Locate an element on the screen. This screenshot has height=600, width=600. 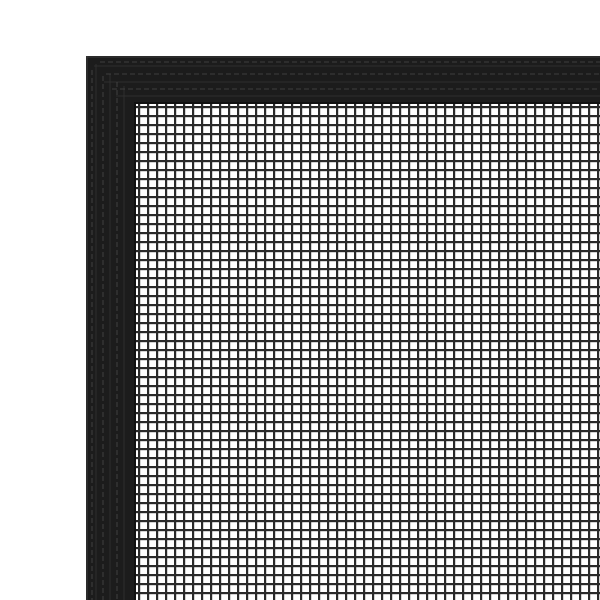
frame-top-band is located at coordinates (343, 80).